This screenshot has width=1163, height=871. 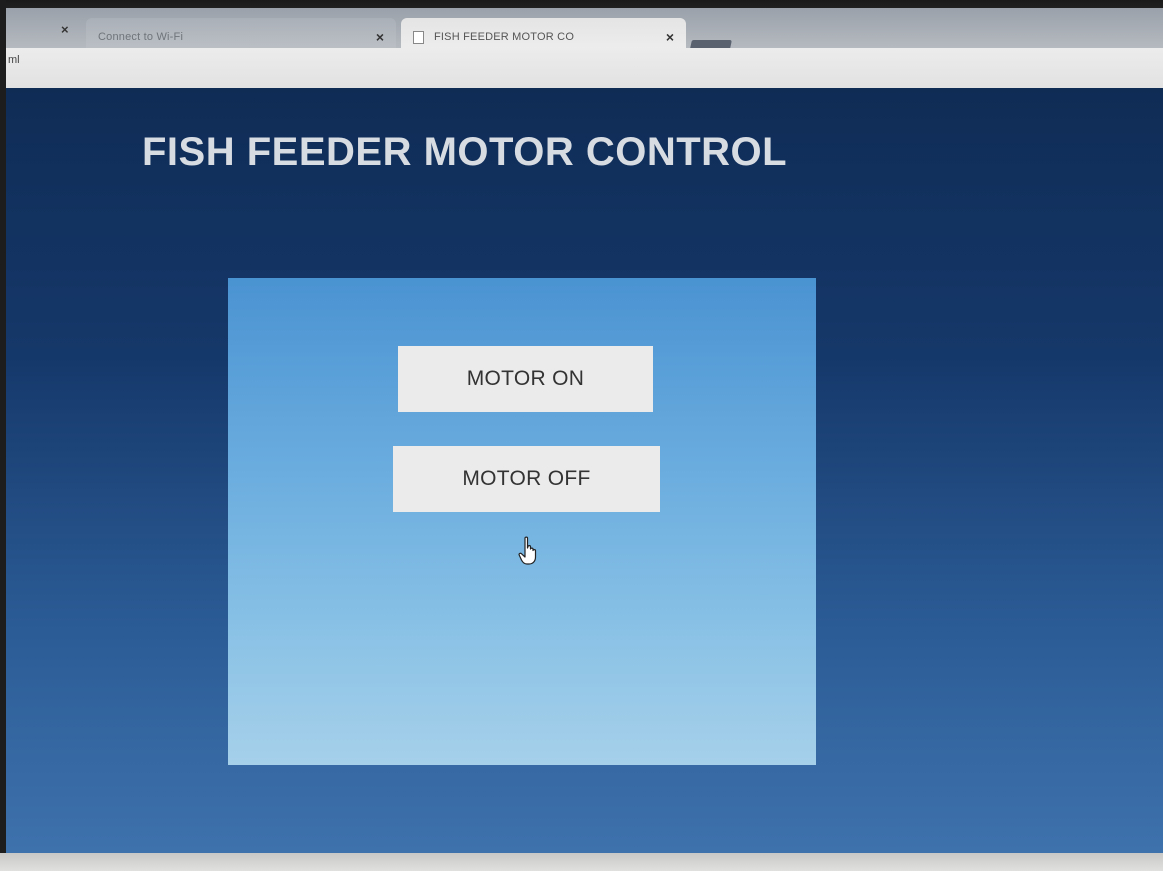 What do you see at coordinates (581, 862) in the screenshot?
I see `monitor-bezel-bottom` at bounding box center [581, 862].